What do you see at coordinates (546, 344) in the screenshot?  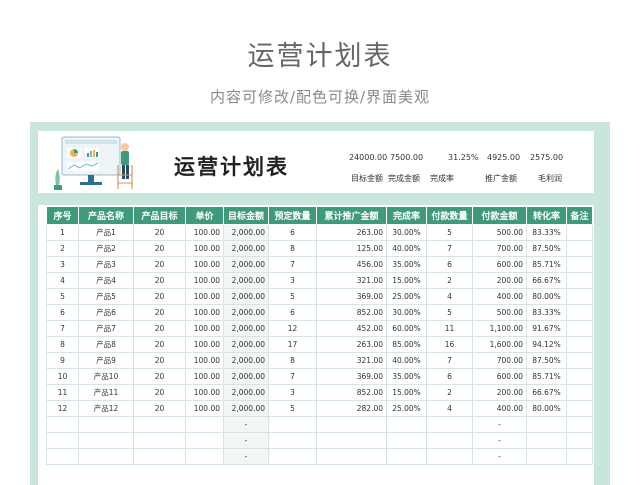 I see `table-cell: 94.12%` at bounding box center [546, 344].